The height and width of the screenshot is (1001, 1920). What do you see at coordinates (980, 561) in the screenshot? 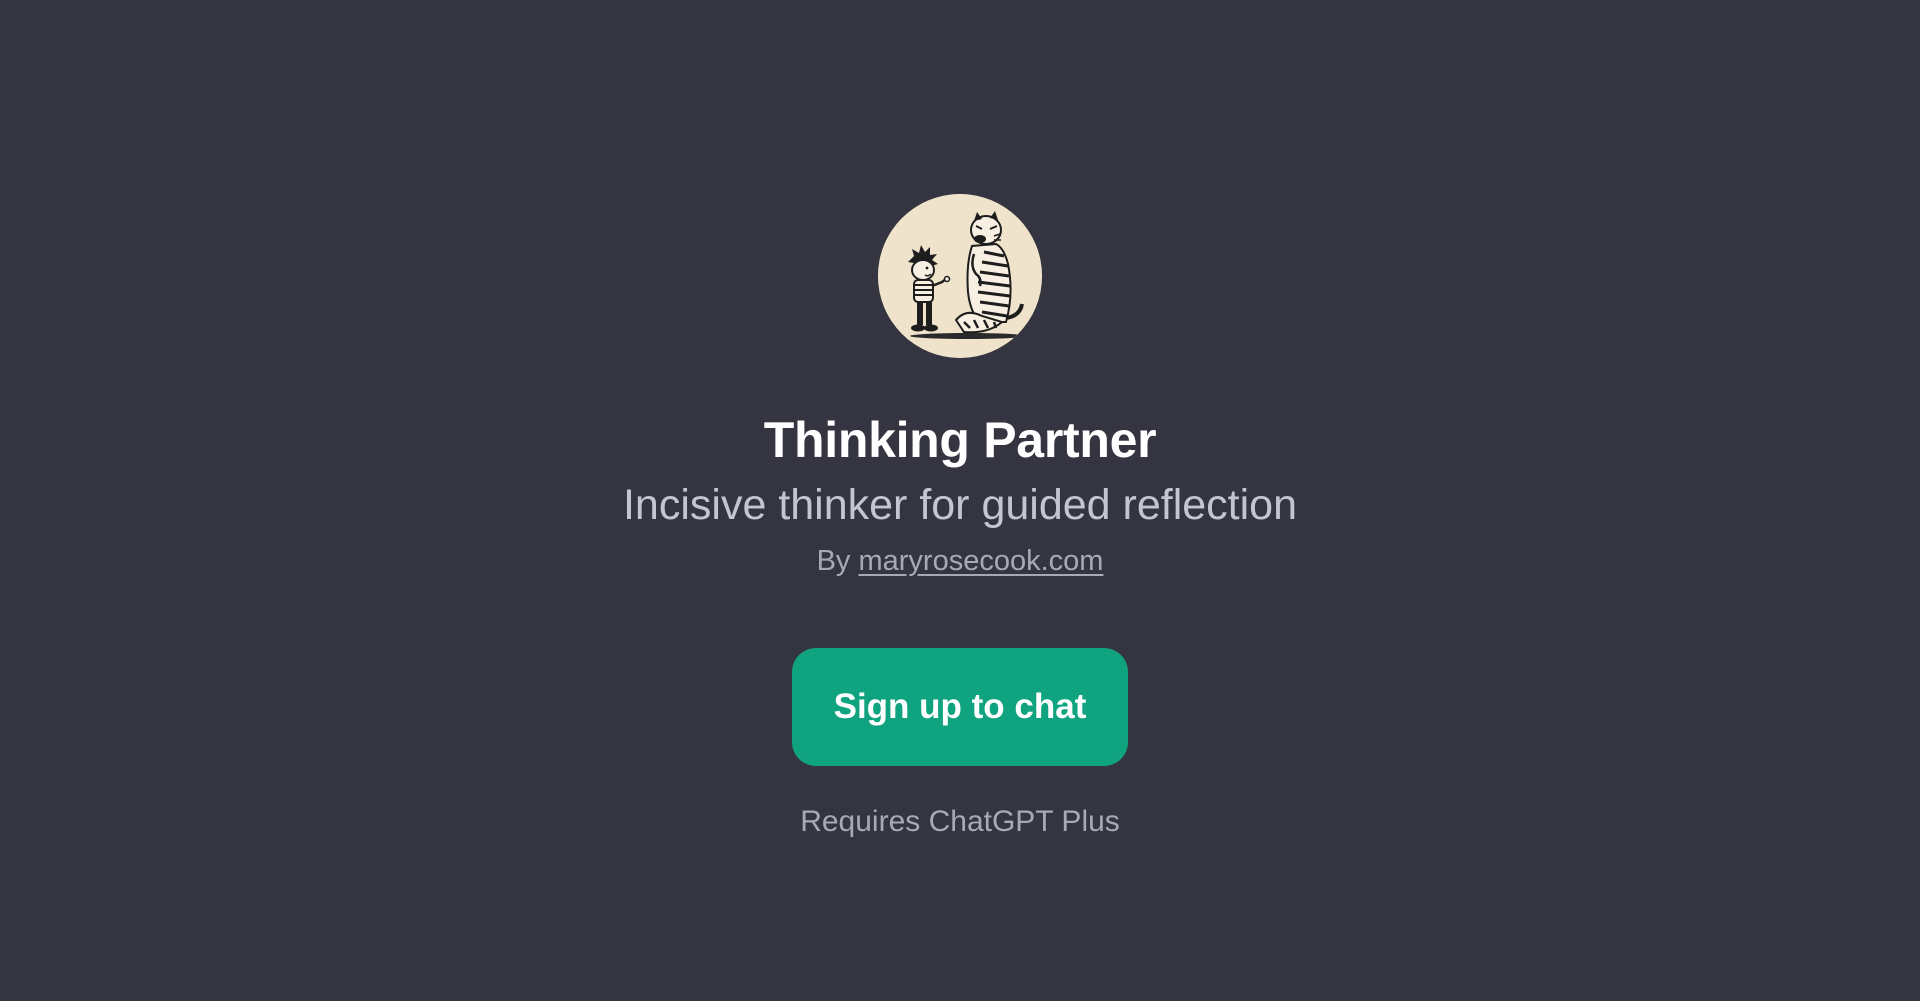
I see `author-link: maryrosecook.com` at bounding box center [980, 561].